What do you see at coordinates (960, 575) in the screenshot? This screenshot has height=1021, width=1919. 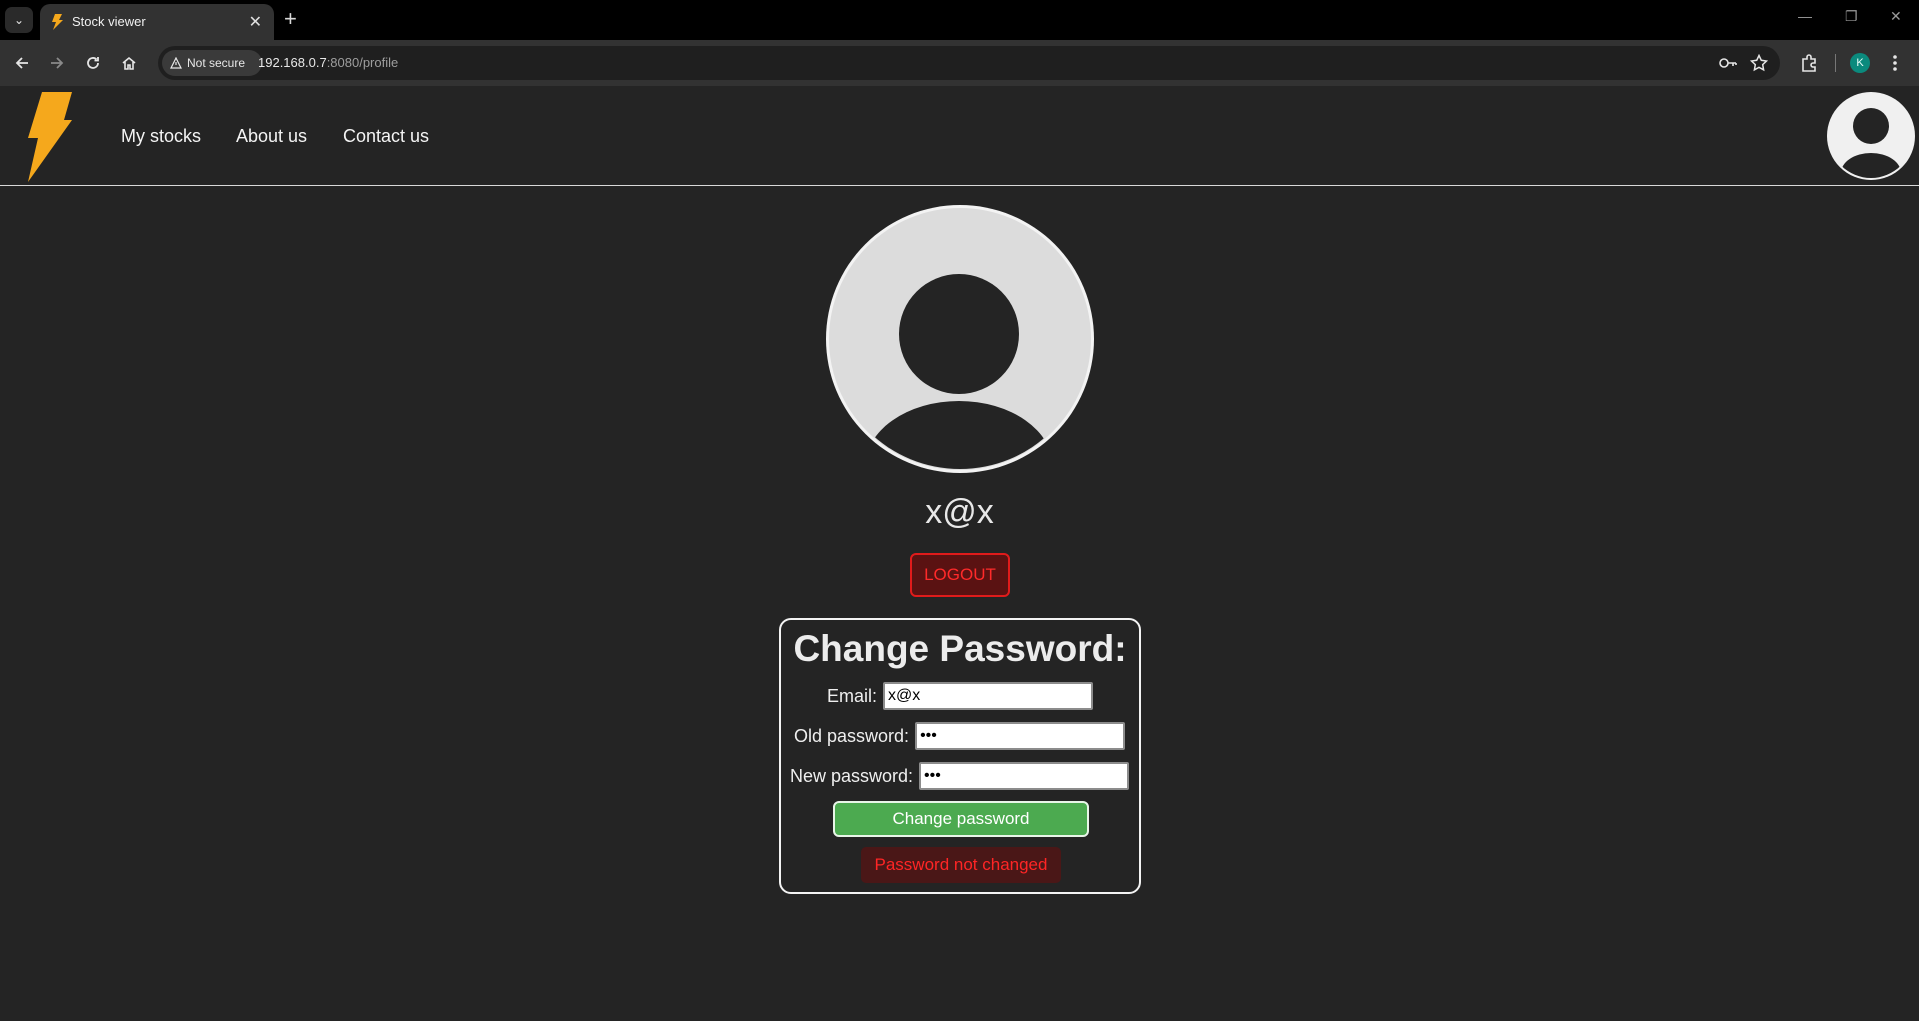 I see `logout-button: LOGOUT` at bounding box center [960, 575].